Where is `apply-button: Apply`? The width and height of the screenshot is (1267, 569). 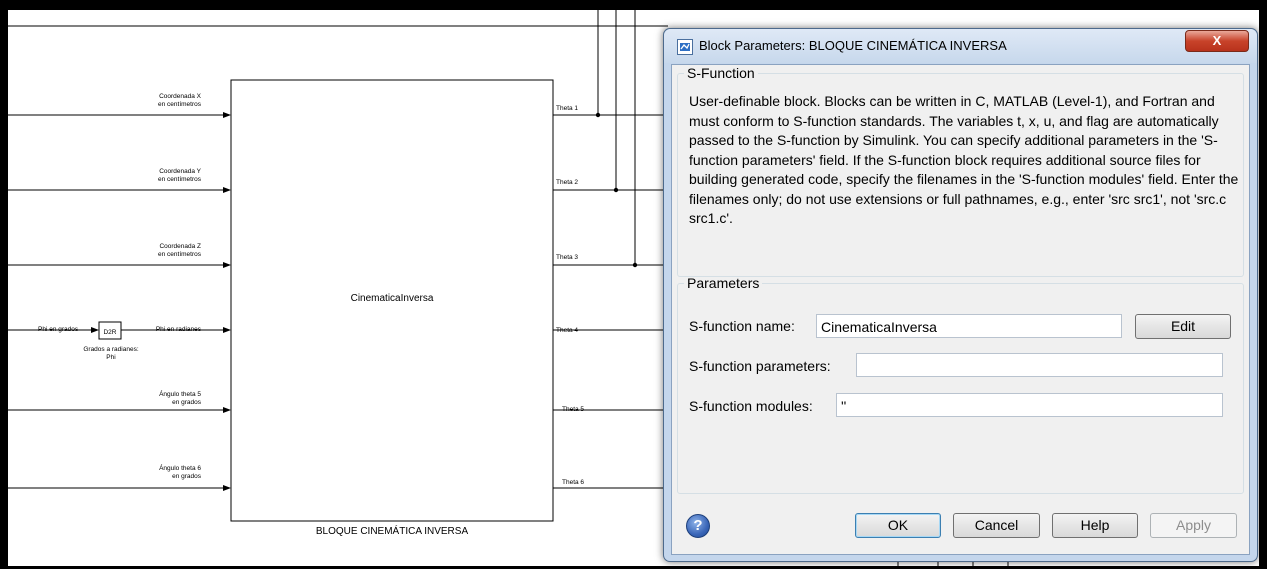 apply-button: Apply is located at coordinates (1193, 525).